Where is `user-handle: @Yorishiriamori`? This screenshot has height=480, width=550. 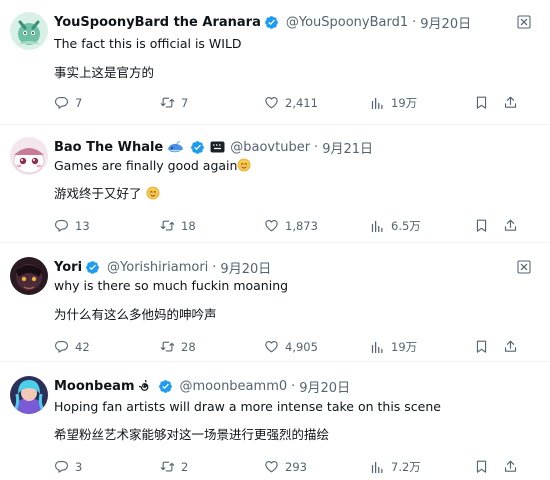
user-handle: @Yorishiriamori is located at coordinates (157, 267).